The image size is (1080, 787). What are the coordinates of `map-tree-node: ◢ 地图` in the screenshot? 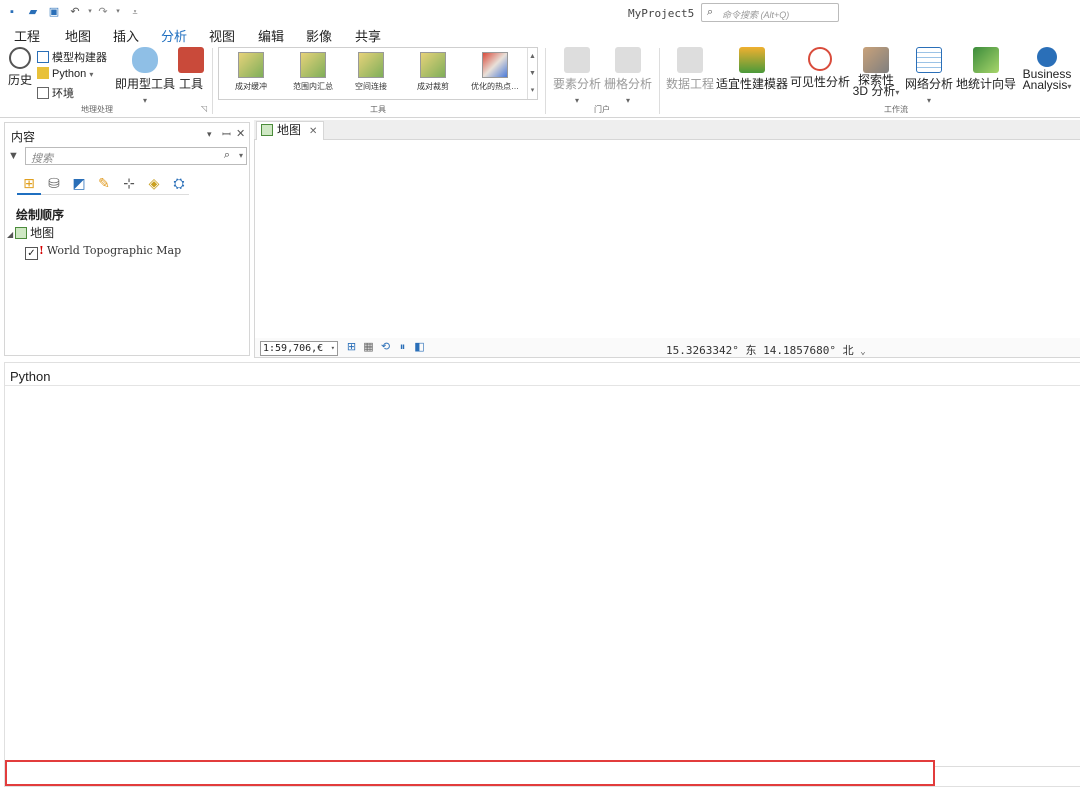 It's located at (30, 232).